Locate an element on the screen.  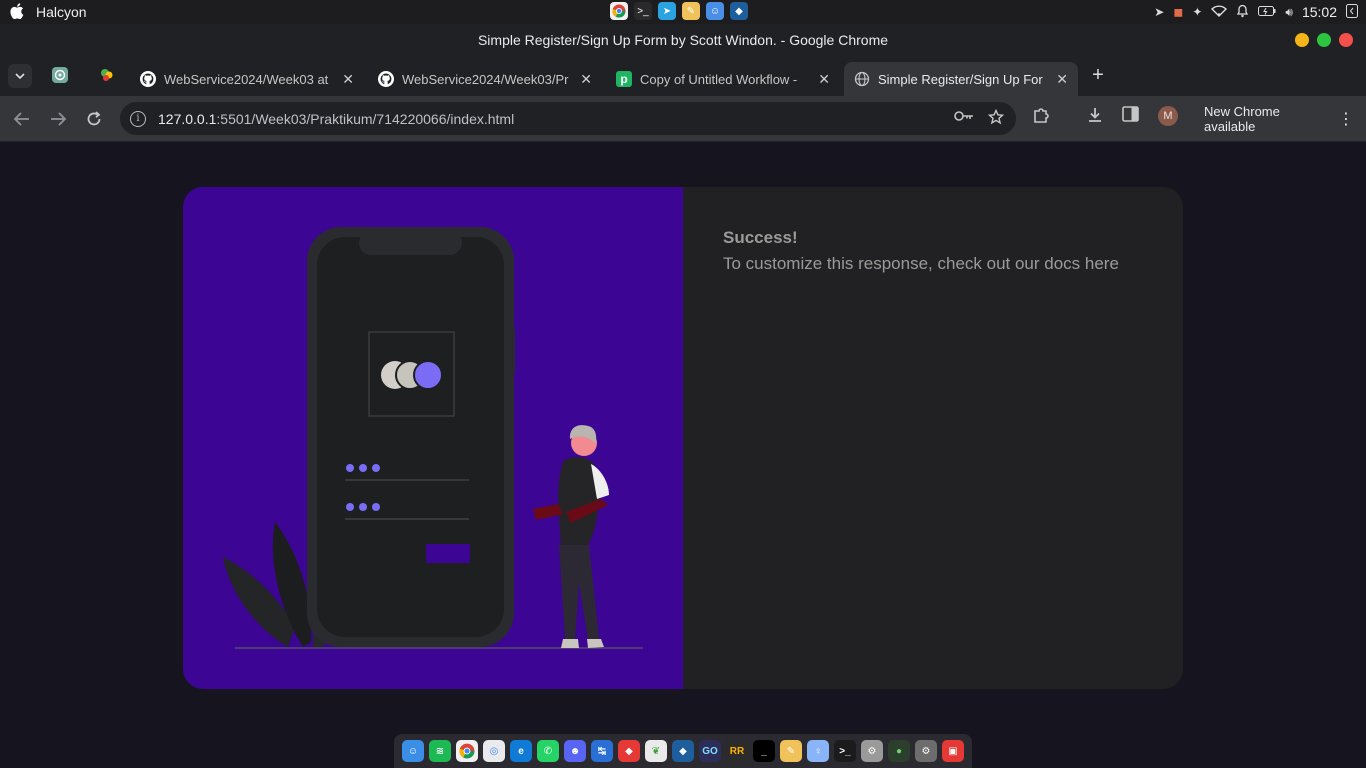
goland-dock-icon: GO is located at coordinates (710, 751).